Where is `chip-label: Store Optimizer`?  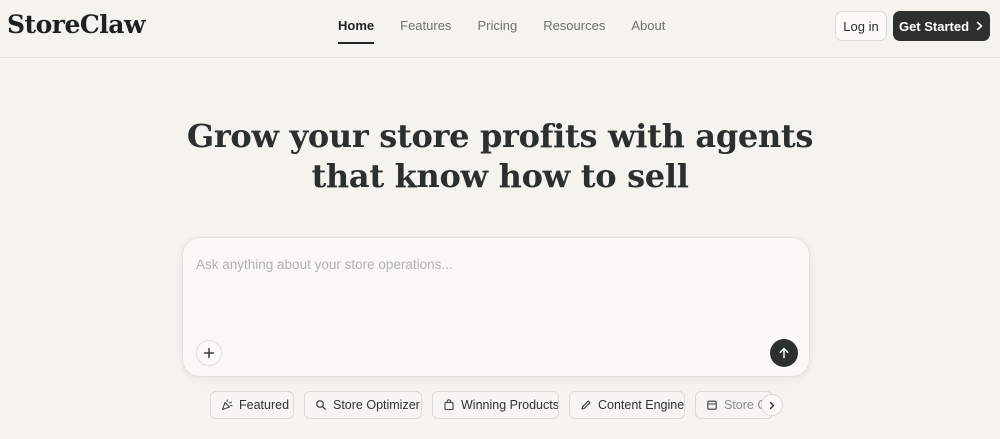
chip-label: Store Optimizer is located at coordinates (376, 405).